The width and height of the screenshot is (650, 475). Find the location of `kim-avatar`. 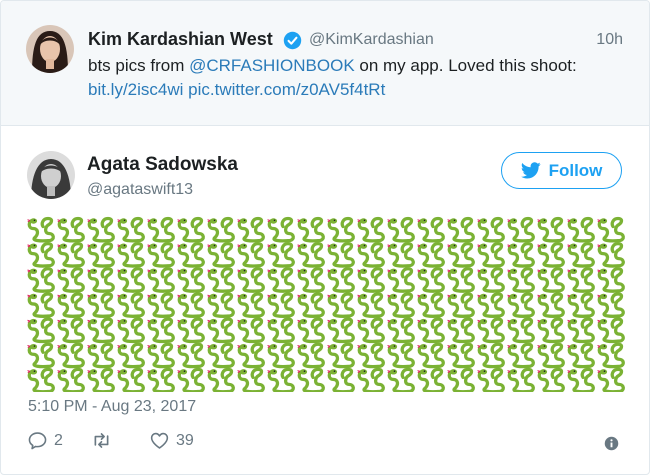

kim-avatar is located at coordinates (50, 49).